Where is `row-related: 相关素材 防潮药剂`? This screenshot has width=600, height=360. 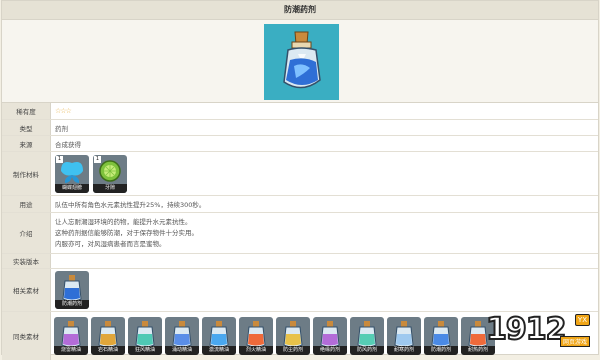
row-related: 相关素材 防潮药剂 is located at coordinates (300, 290).